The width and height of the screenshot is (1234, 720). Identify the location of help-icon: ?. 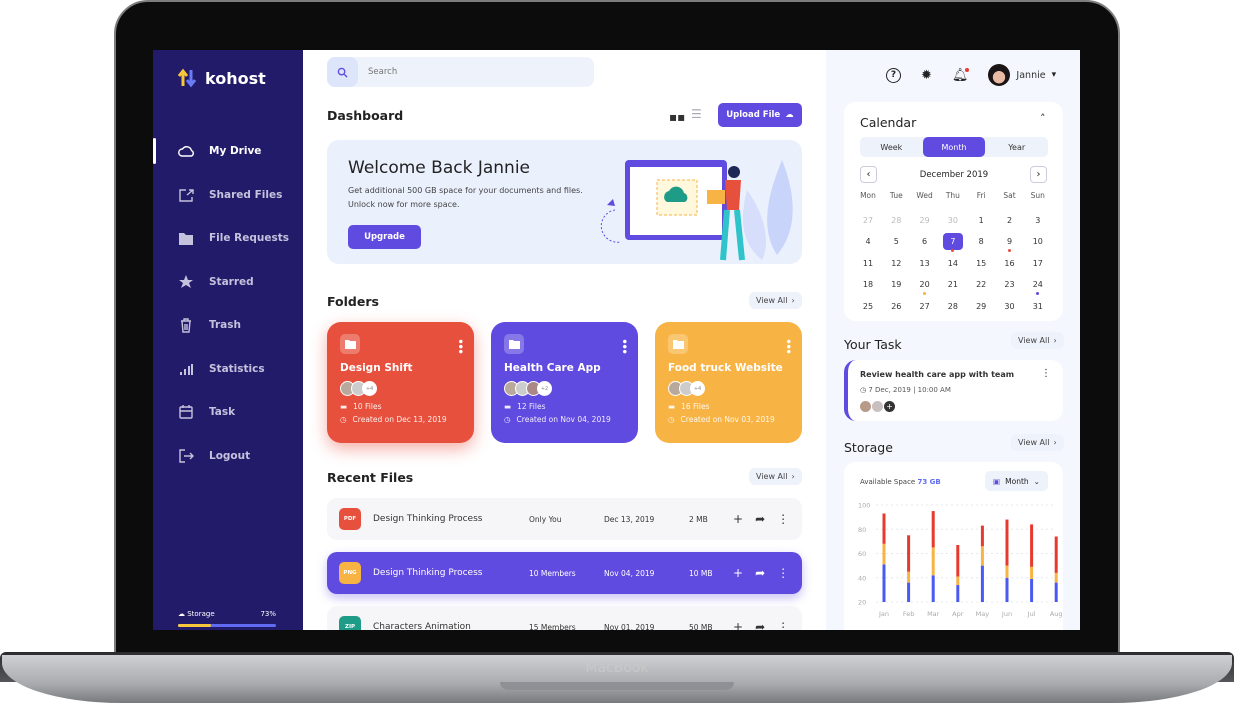
(893, 75).